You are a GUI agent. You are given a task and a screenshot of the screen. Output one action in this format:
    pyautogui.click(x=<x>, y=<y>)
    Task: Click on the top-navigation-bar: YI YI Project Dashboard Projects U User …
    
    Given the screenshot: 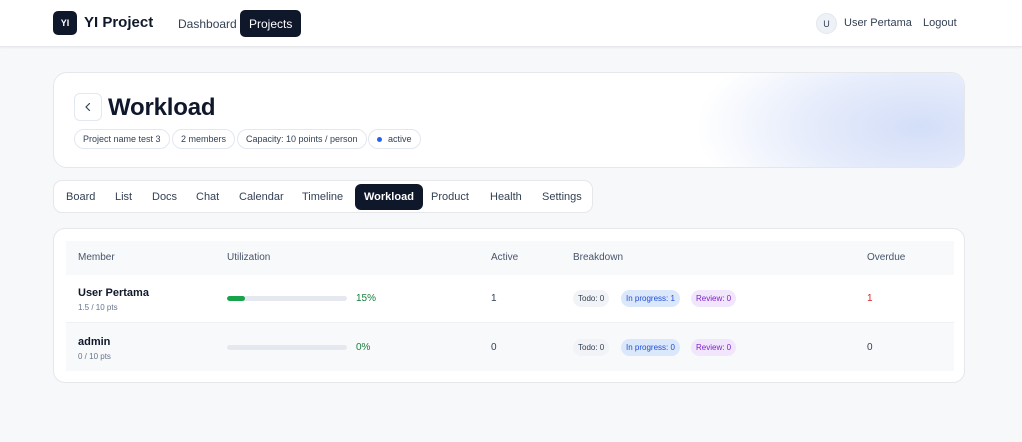 What is the action you would take?
    pyautogui.click(x=511, y=23)
    